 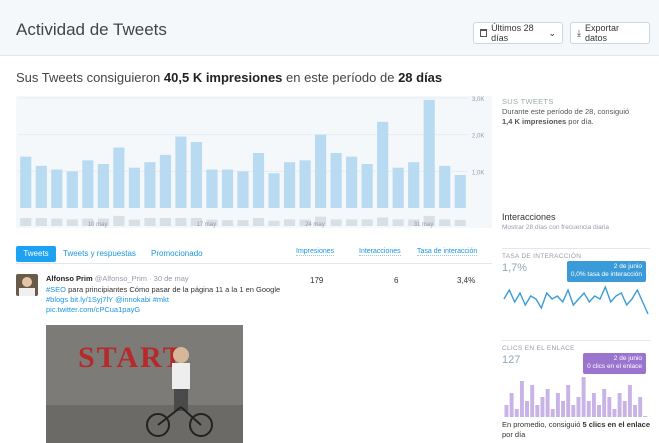 I want to click on tab-promoted: Promocionado, so click(x=177, y=254).